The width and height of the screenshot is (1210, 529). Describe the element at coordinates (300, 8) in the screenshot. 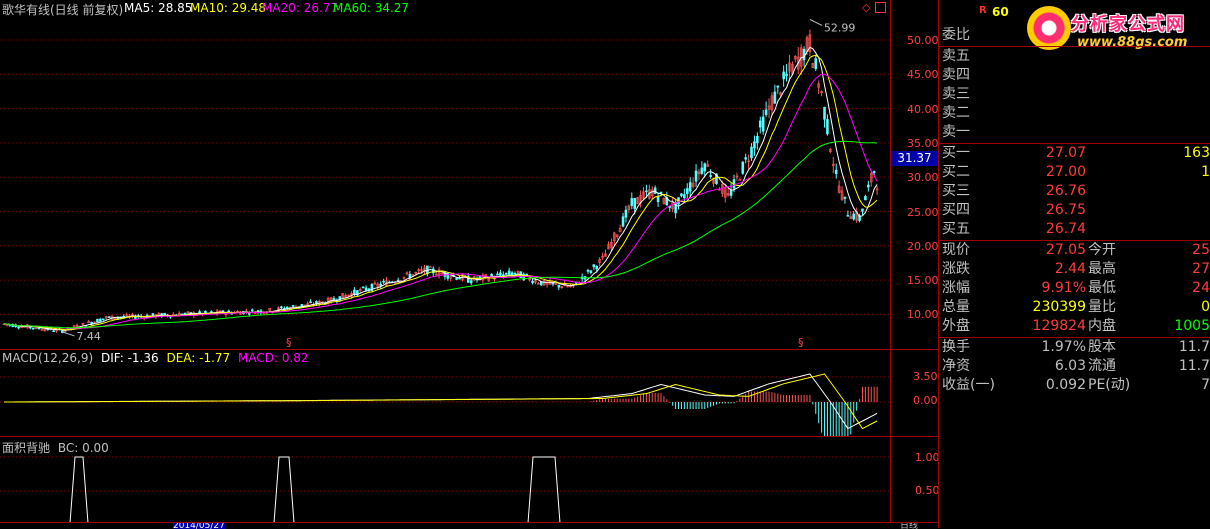

I see `ma20-readout: MA20: 26.77` at that location.